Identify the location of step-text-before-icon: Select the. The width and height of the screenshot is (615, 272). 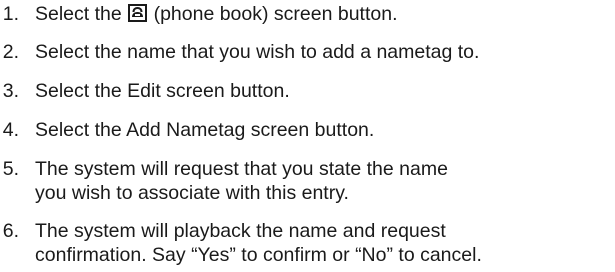
(78, 14).